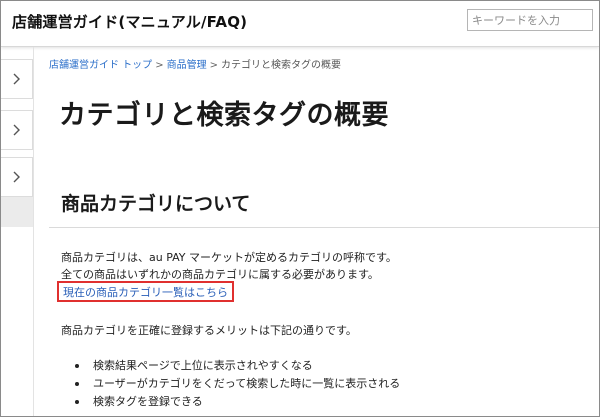 The image size is (600, 417). I want to click on breadcrumb-home-link: 店舗運営ガイド トップ, so click(100, 65).